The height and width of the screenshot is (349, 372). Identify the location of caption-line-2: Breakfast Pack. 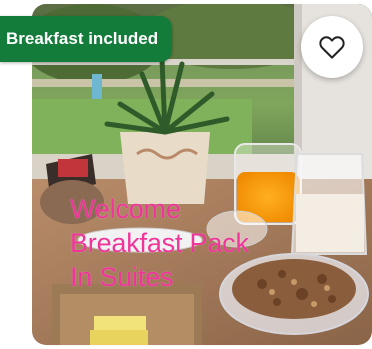
(159, 243).